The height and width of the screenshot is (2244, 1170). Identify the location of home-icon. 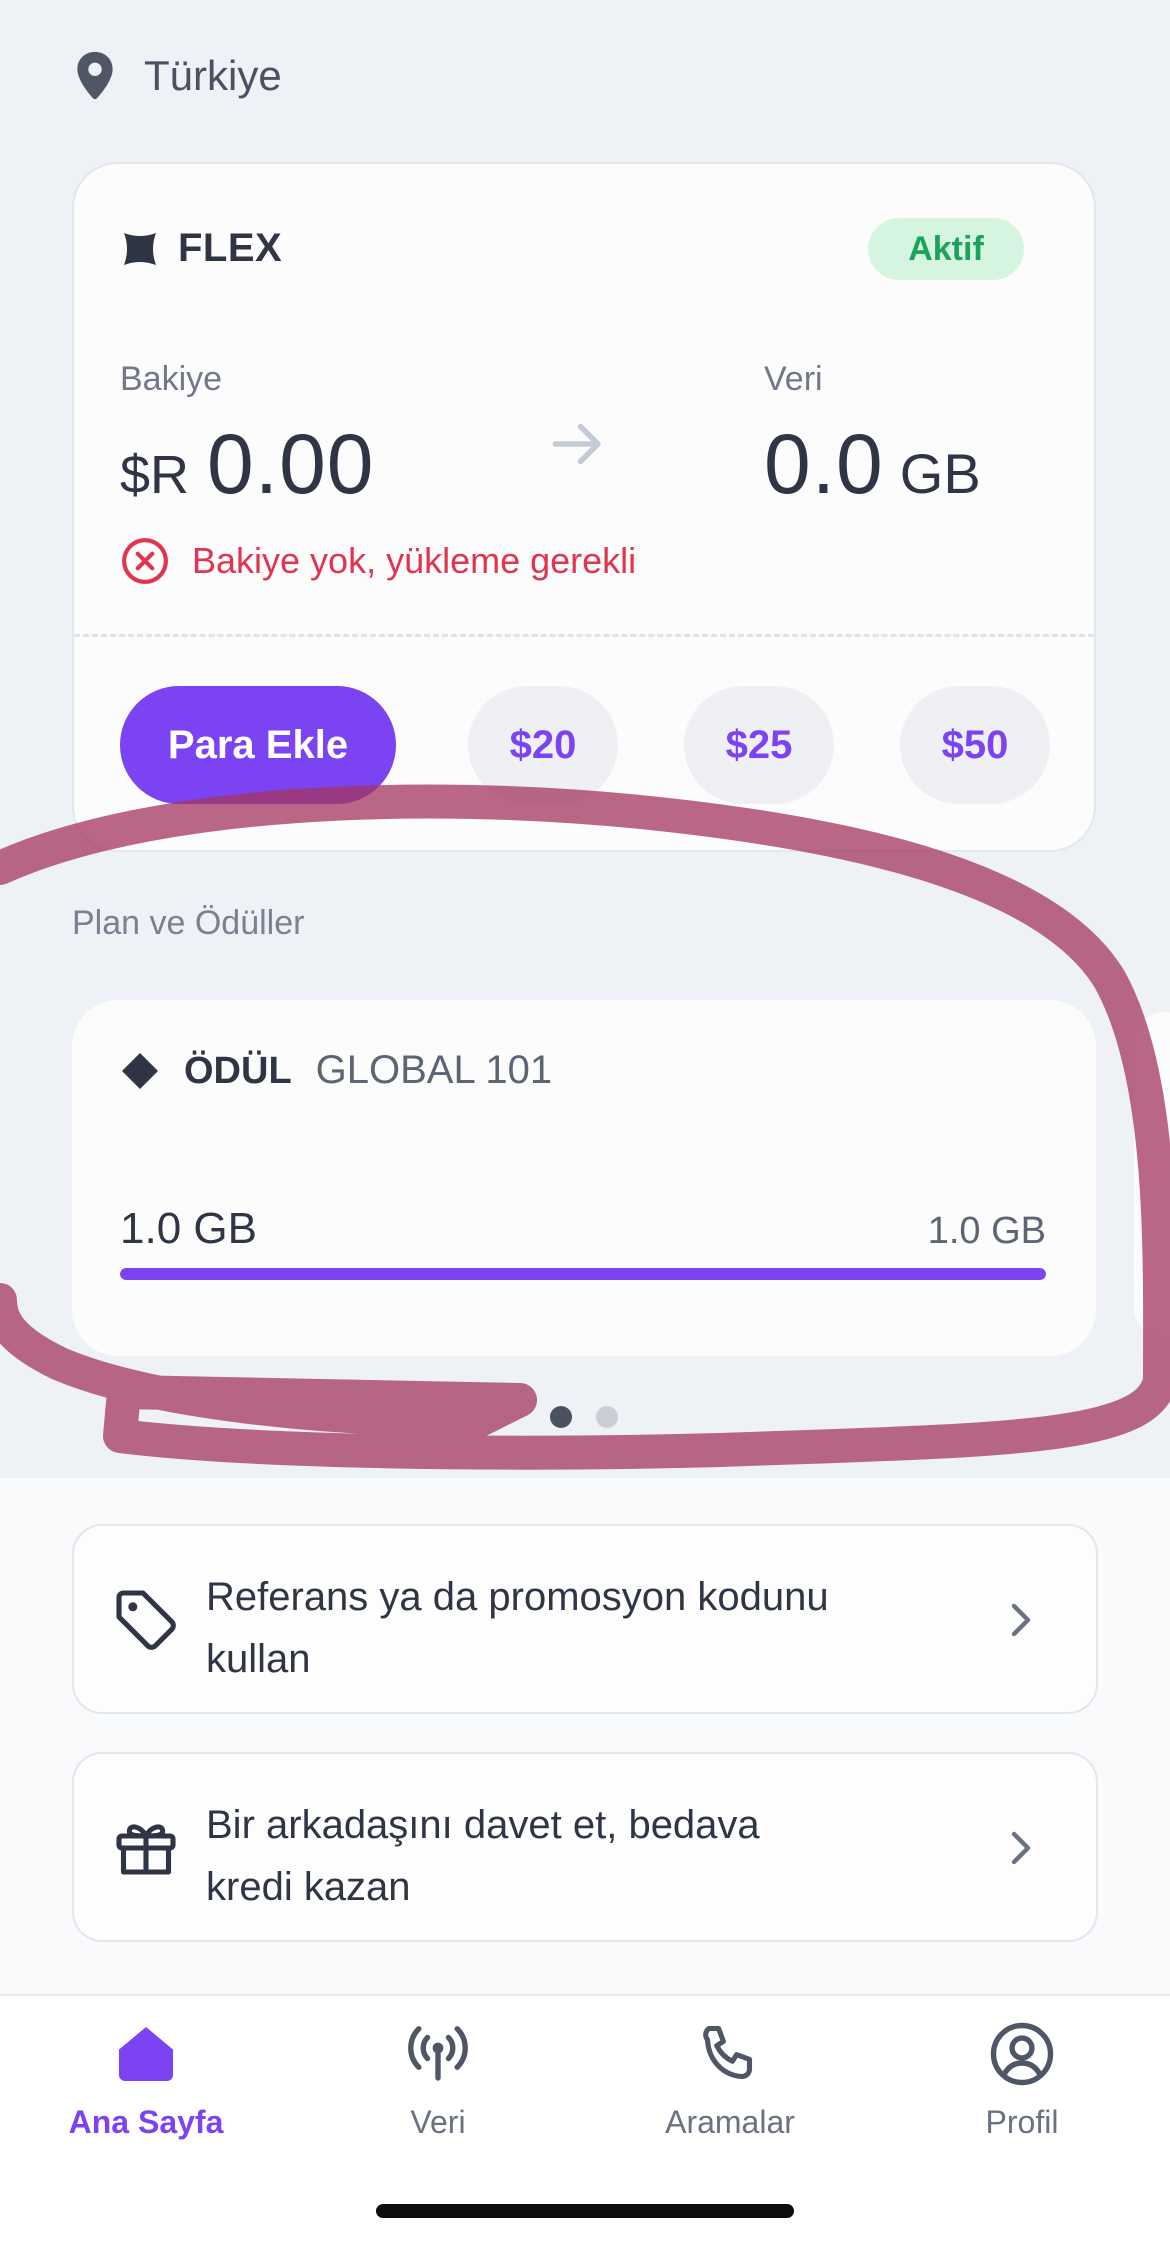
(146, 2054).